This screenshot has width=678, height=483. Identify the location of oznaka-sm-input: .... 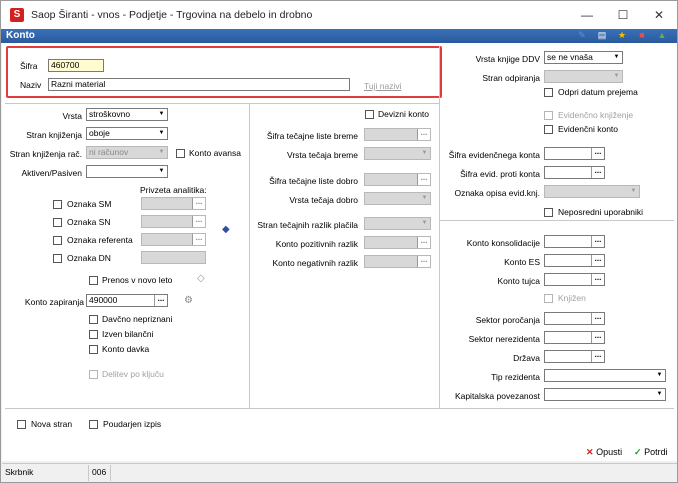
(173, 203).